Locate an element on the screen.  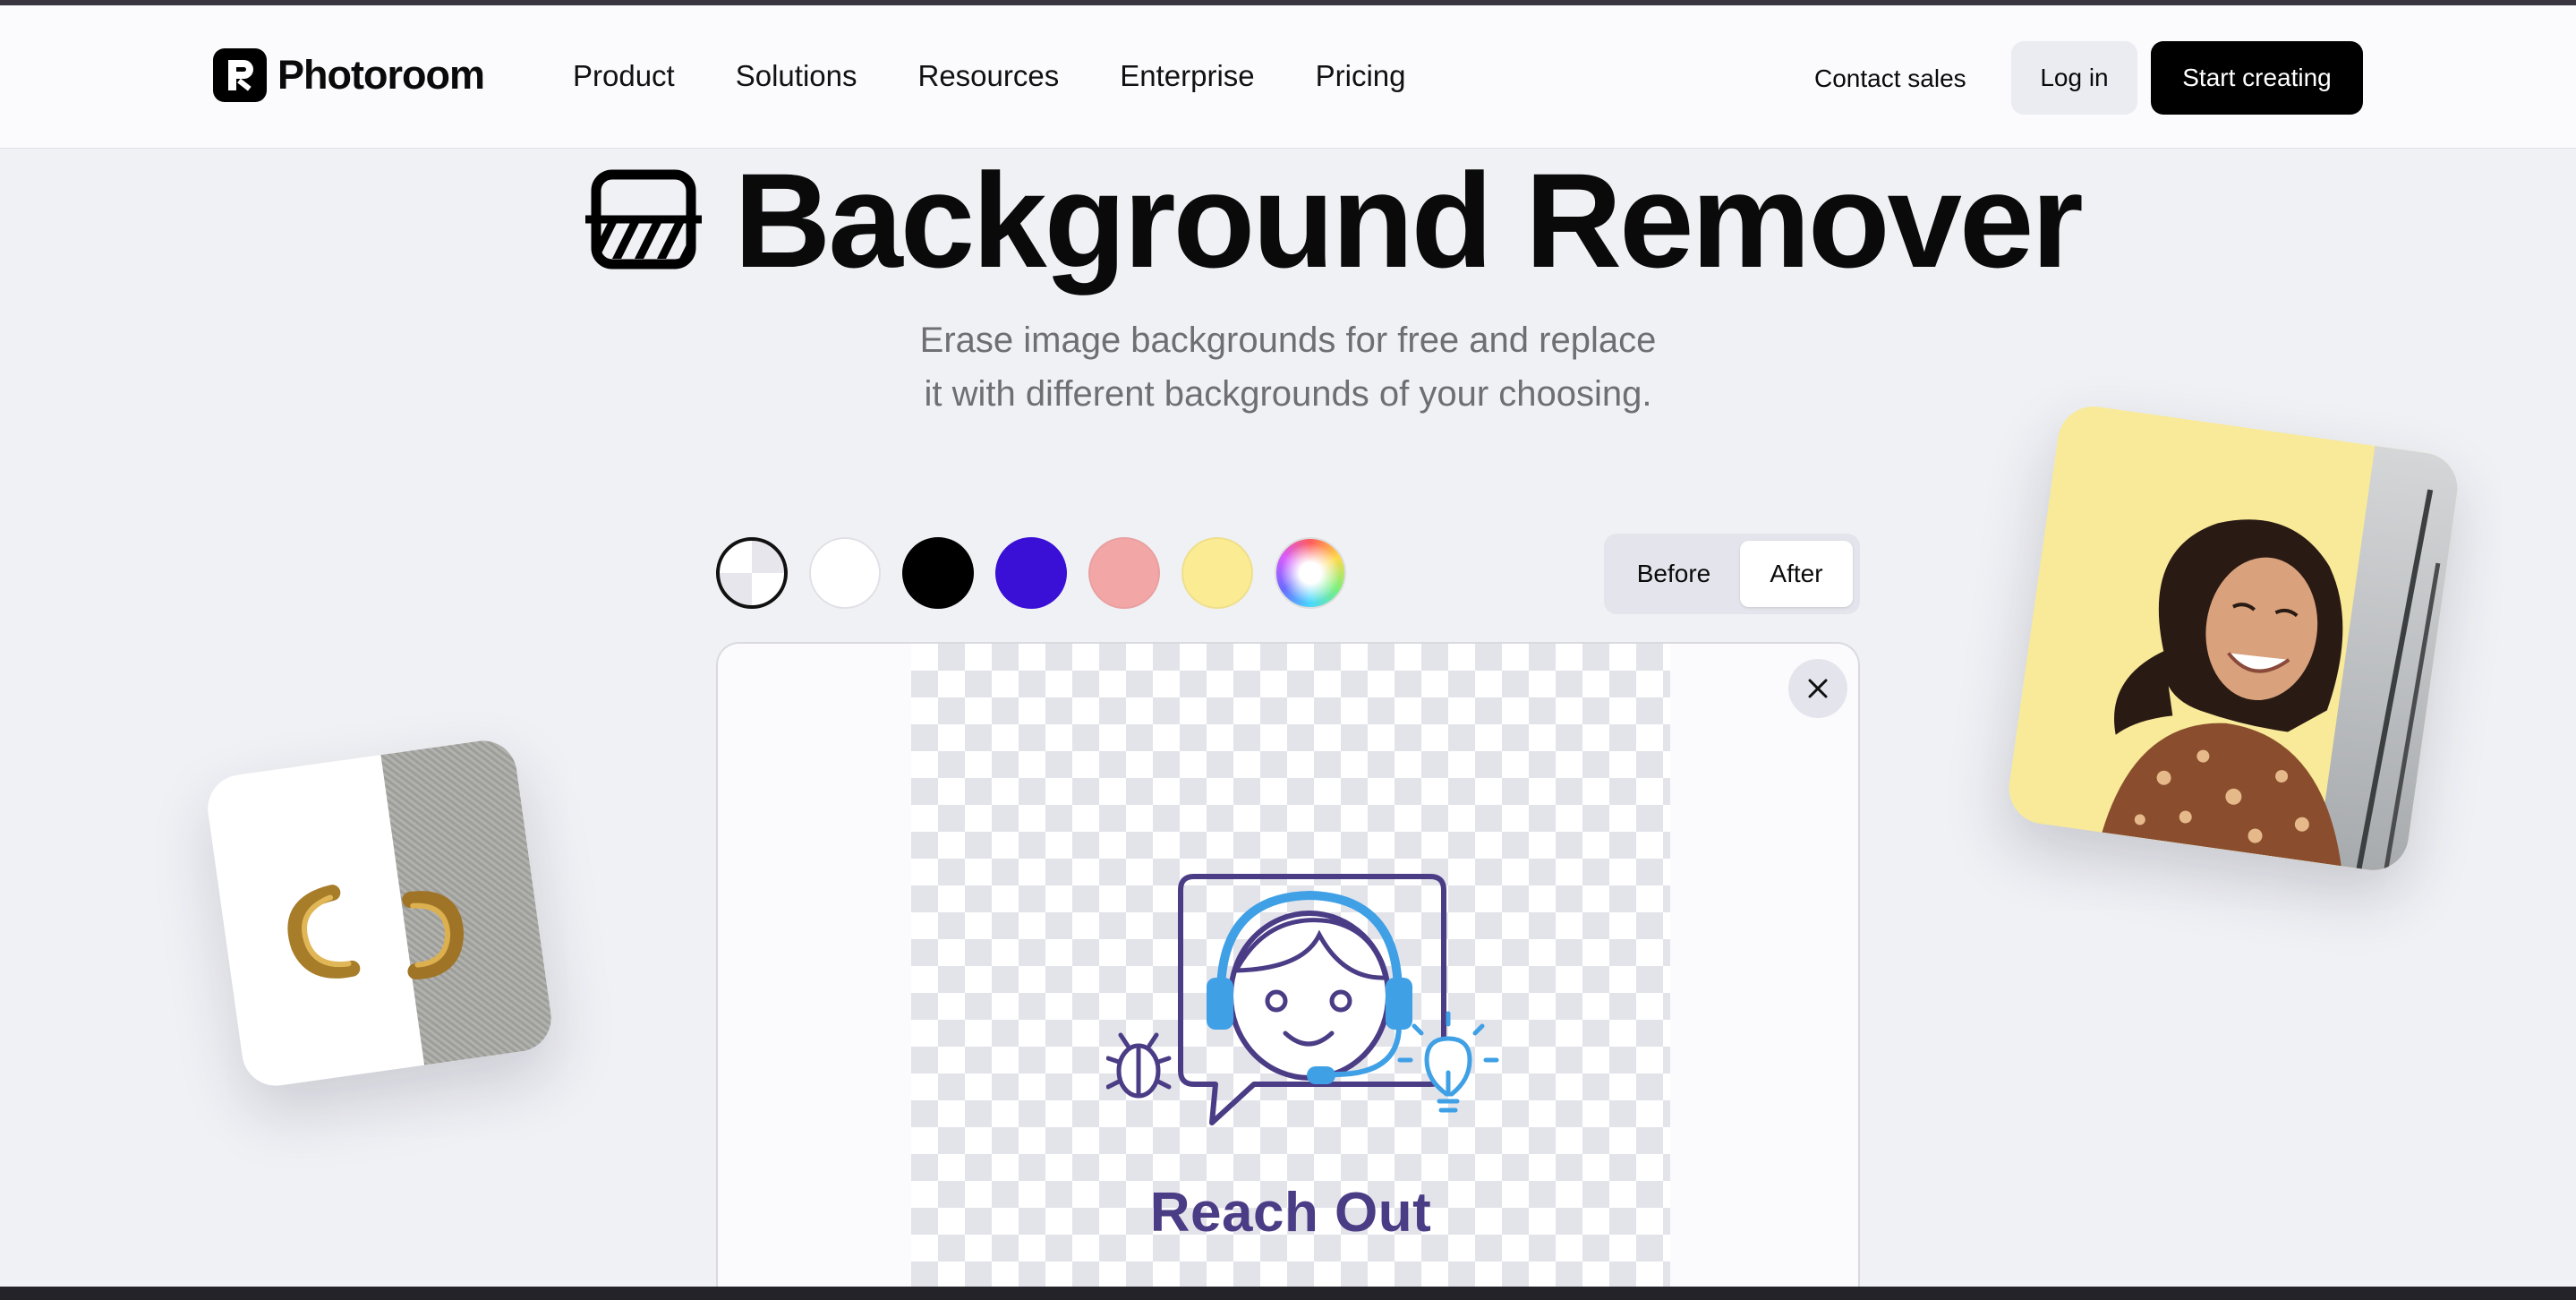
smiling-woman-photo is located at coordinates (2271, 681).